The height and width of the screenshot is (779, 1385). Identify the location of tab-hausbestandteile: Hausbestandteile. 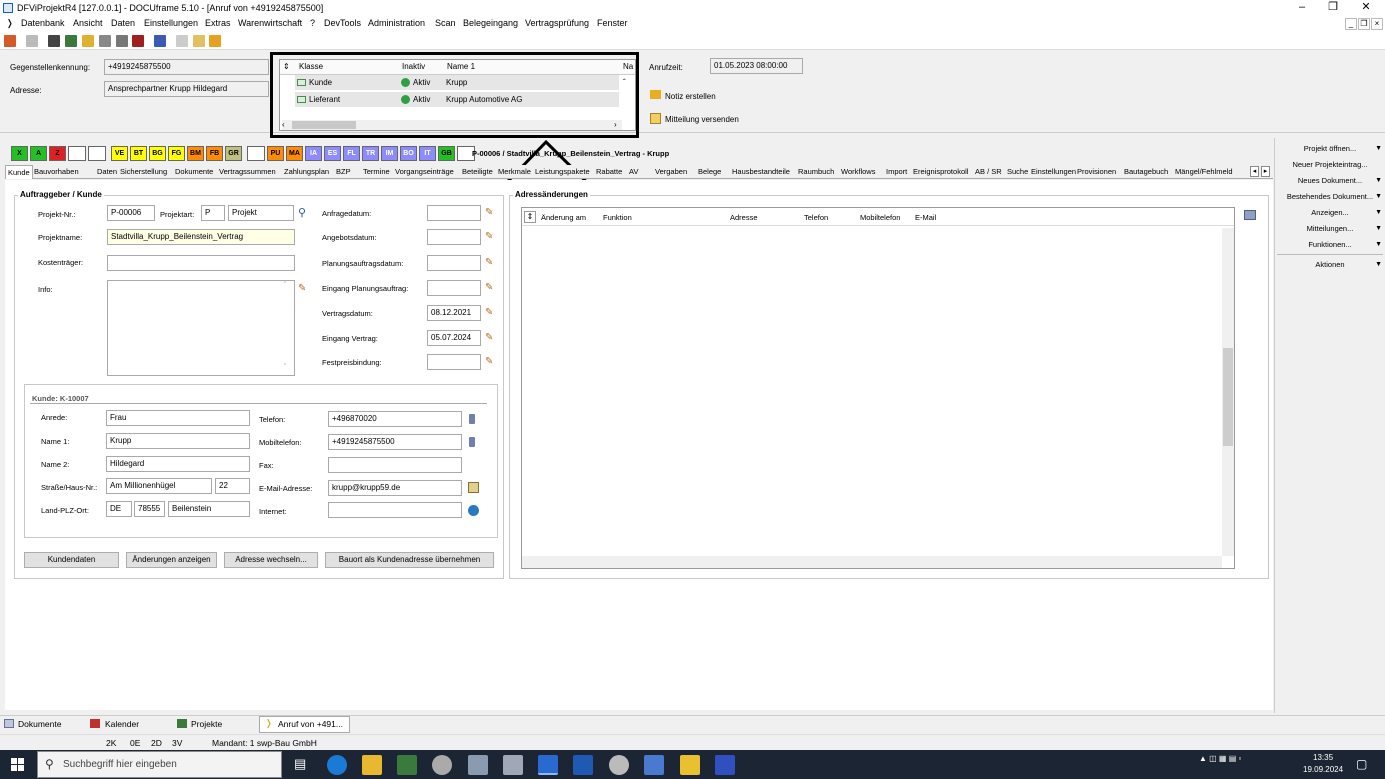
(761, 171).